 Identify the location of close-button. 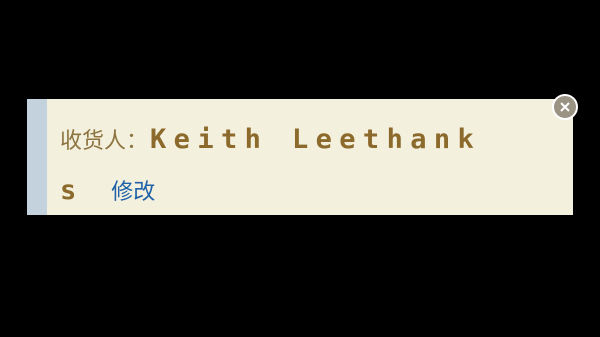
(565, 107).